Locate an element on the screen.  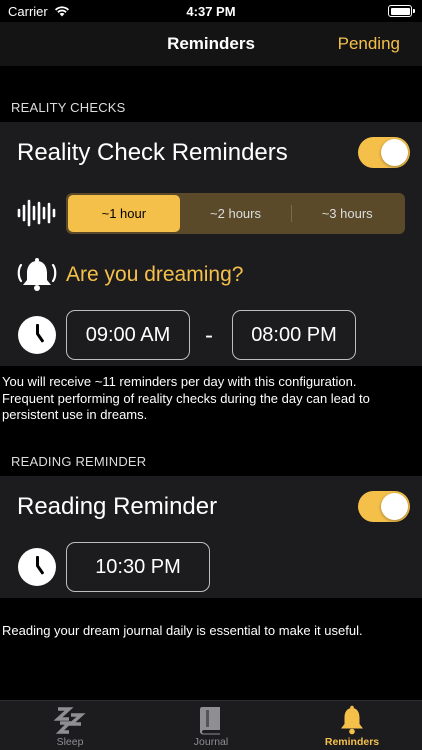
end-time-button: 08:00 PM is located at coordinates (294, 335).